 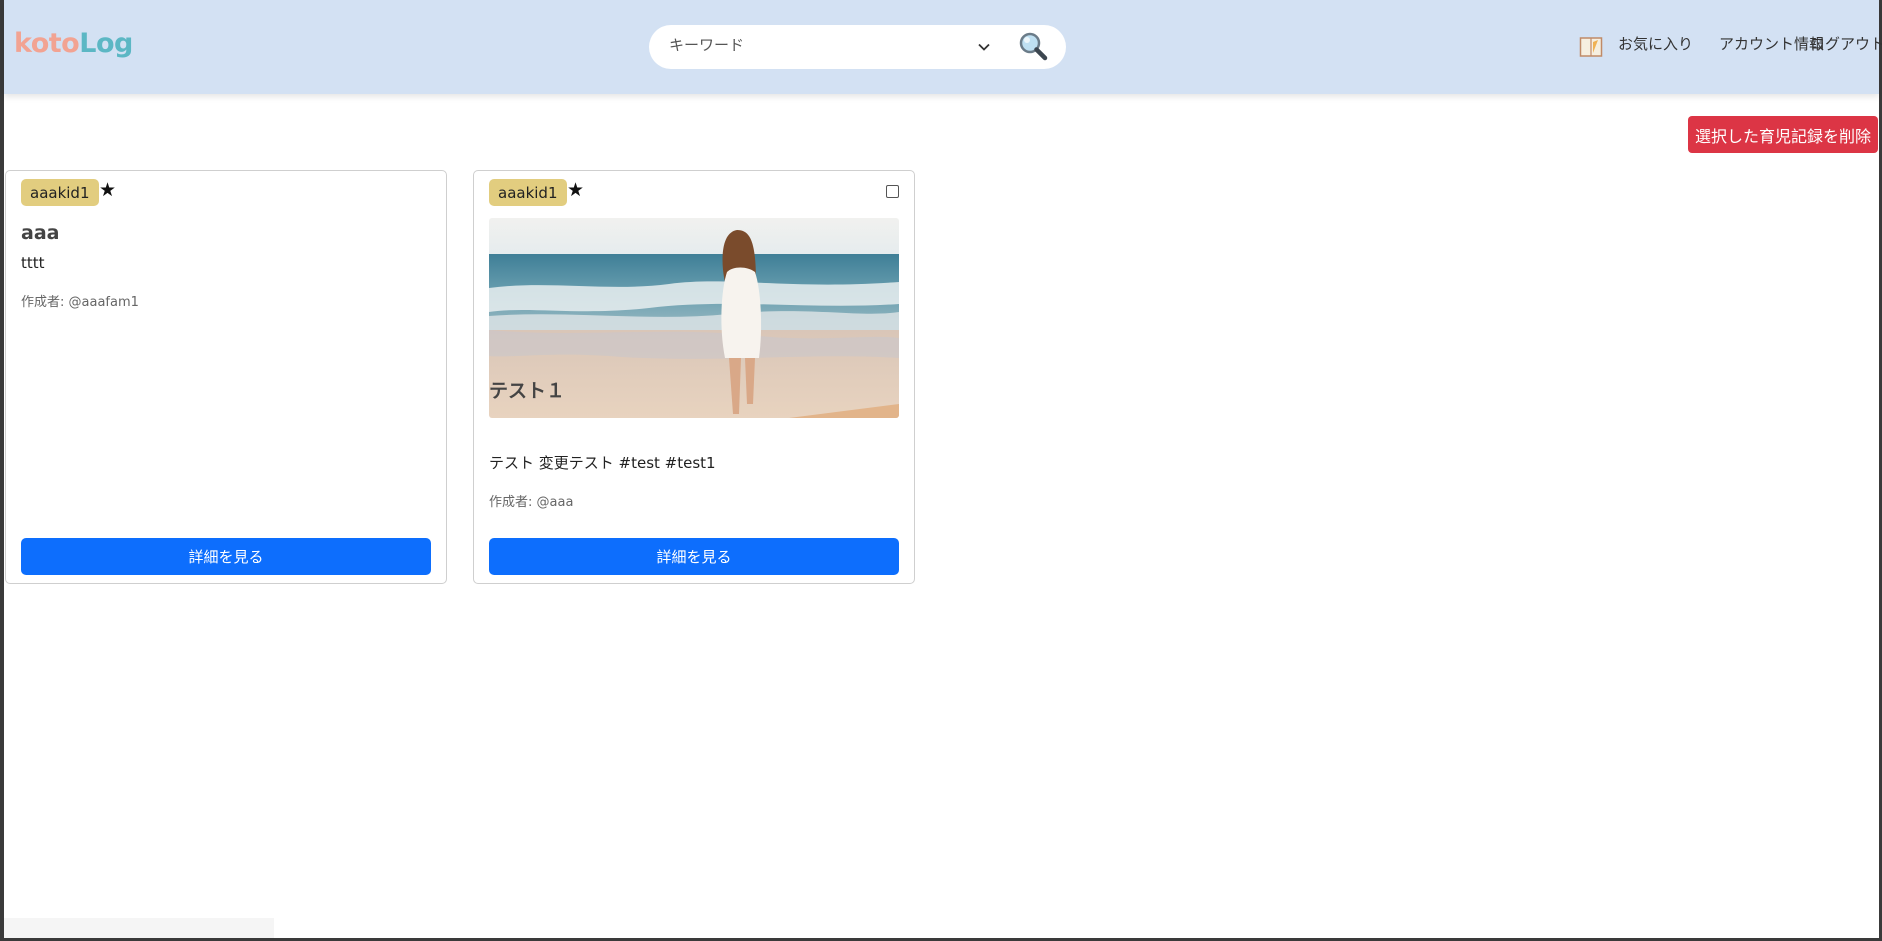 What do you see at coordinates (47, 43) in the screenshot?
I see `logo-part-koto: koto` at bounding box center [47, 43].